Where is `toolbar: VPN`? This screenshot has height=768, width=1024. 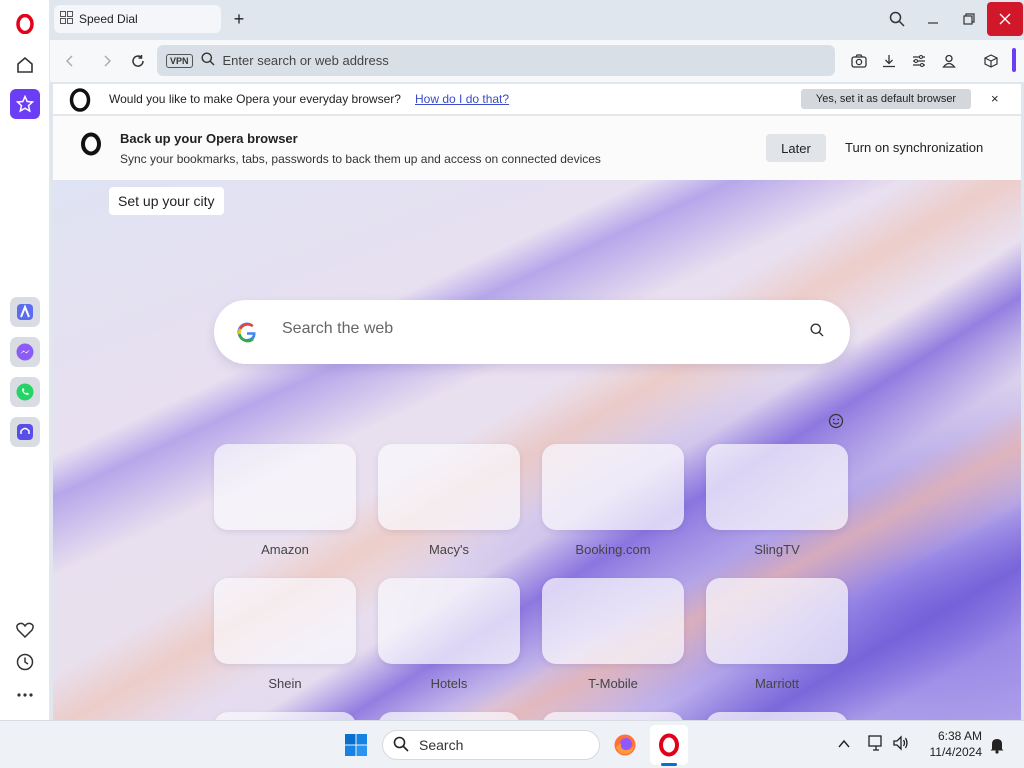 toolbar: VPN is located at coordinates (537, 61).